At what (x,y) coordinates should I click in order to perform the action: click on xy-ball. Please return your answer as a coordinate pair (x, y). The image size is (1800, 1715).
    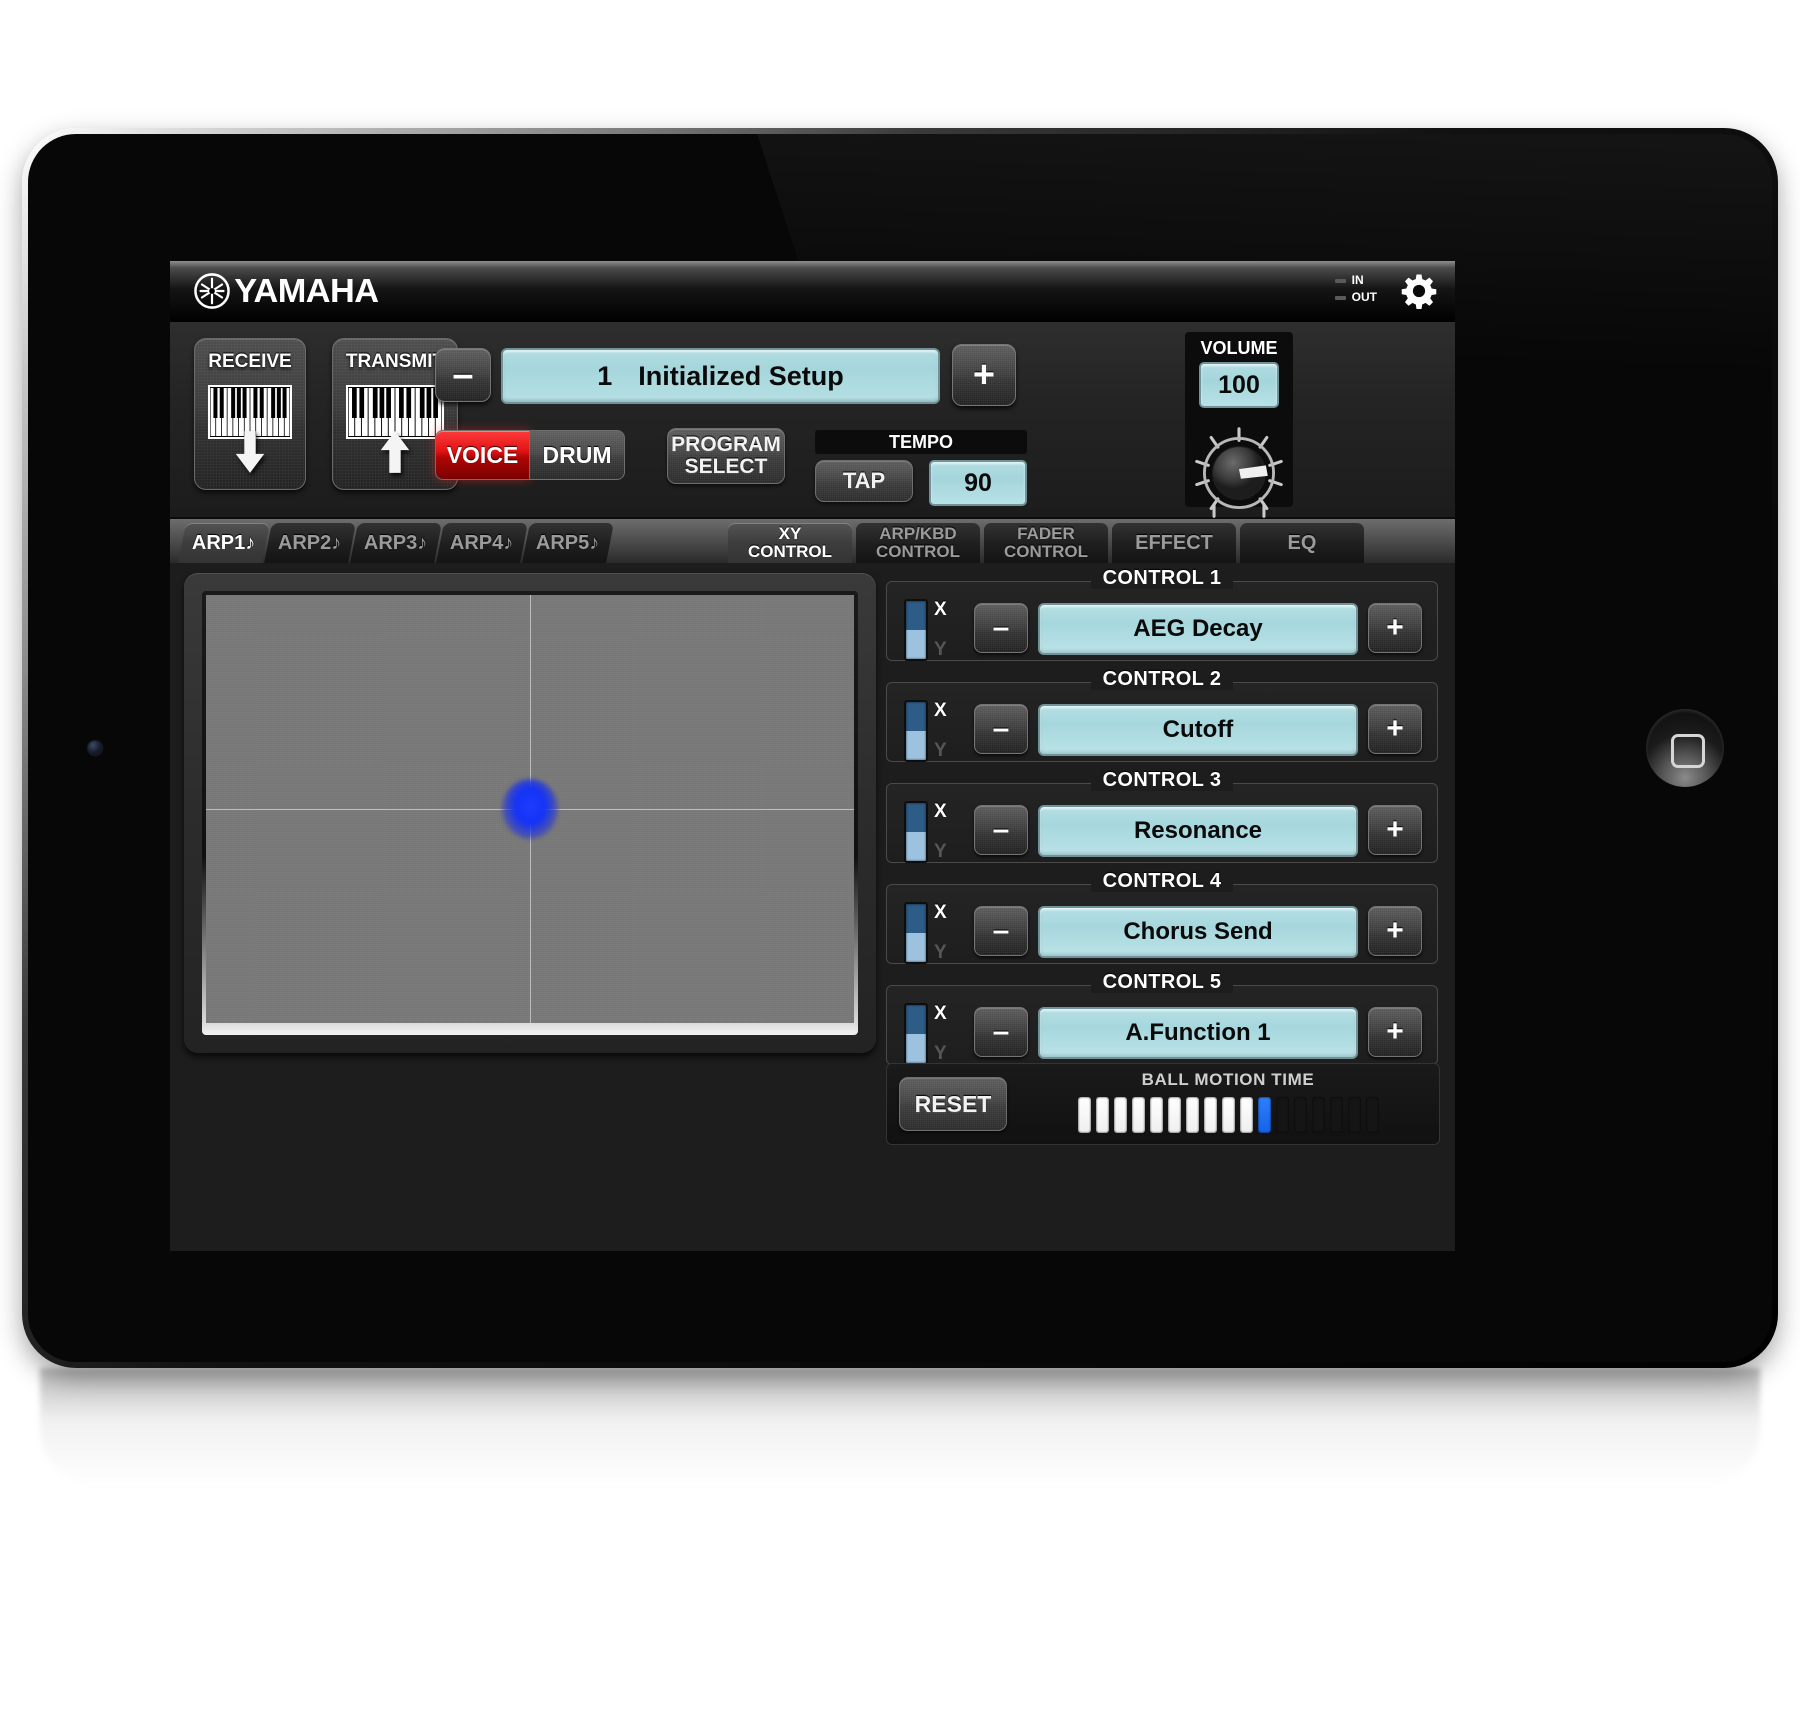
    Looking at the image, I should click on (530, 809).